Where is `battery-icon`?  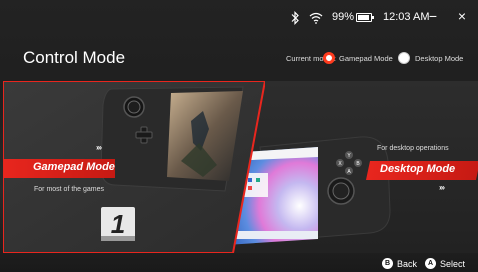
battery-icon is located at coordinates (365, 17).